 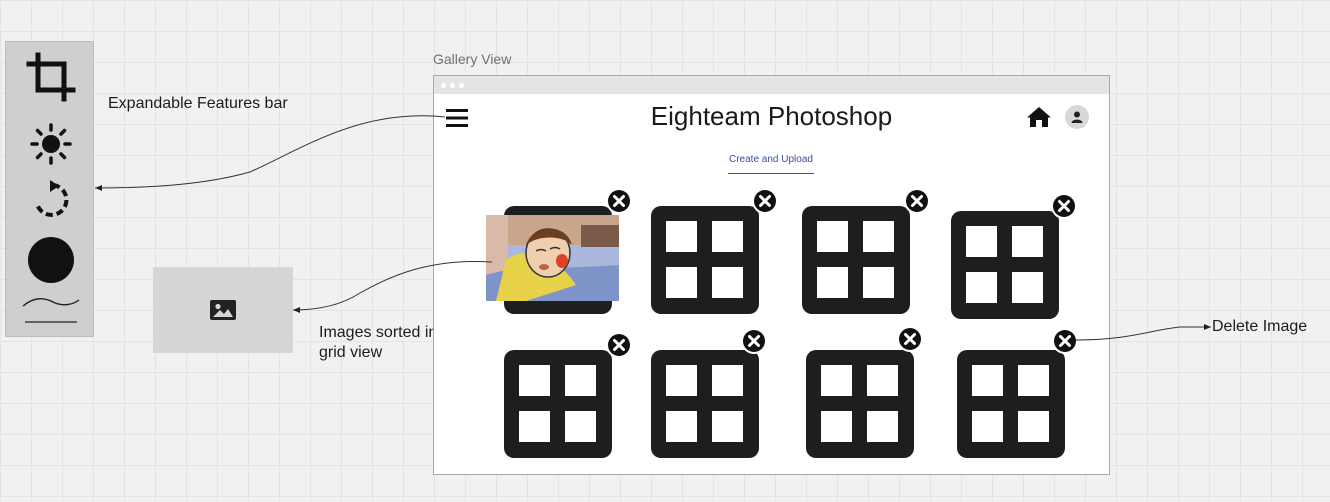 I want to click on arrow-features, so click(x=270, y=153).